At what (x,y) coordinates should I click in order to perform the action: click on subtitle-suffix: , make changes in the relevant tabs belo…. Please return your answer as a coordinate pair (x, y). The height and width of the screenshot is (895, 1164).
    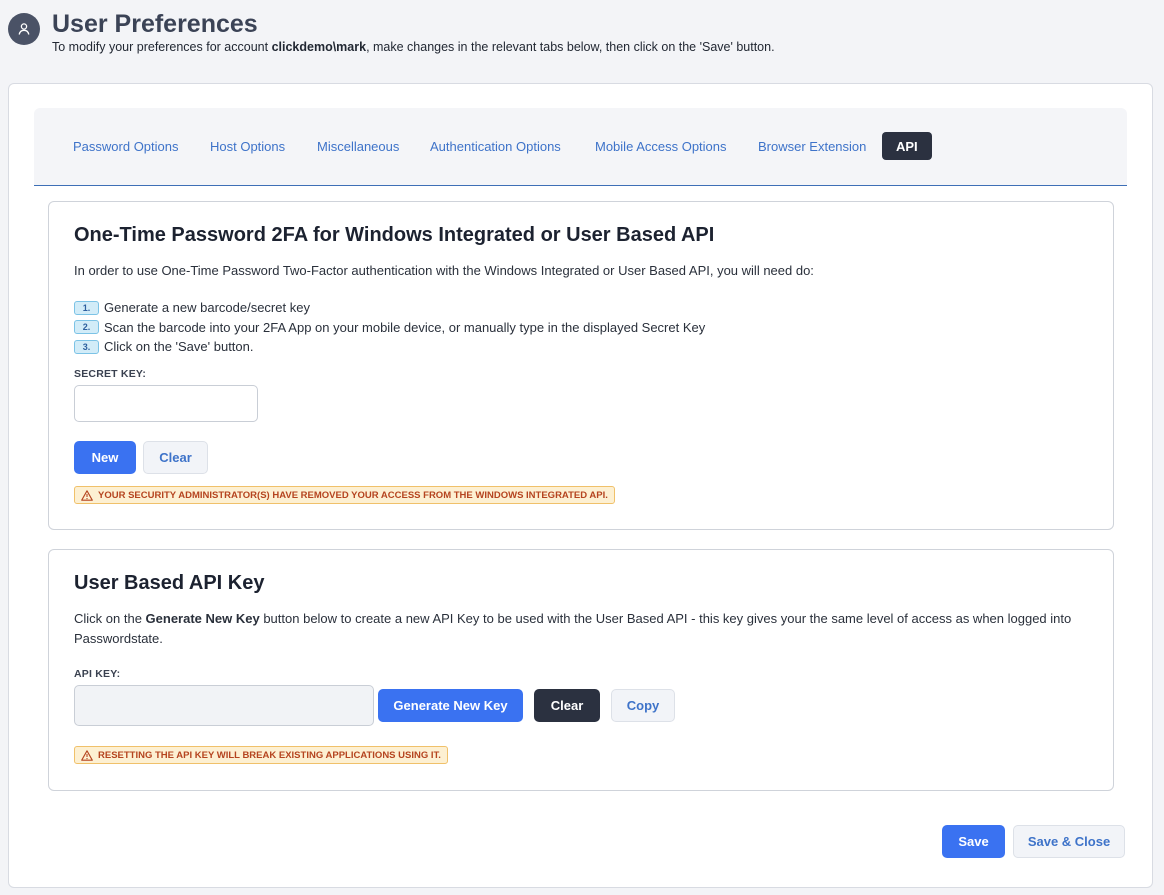
    Looking at the image, I should click on (570, 47).